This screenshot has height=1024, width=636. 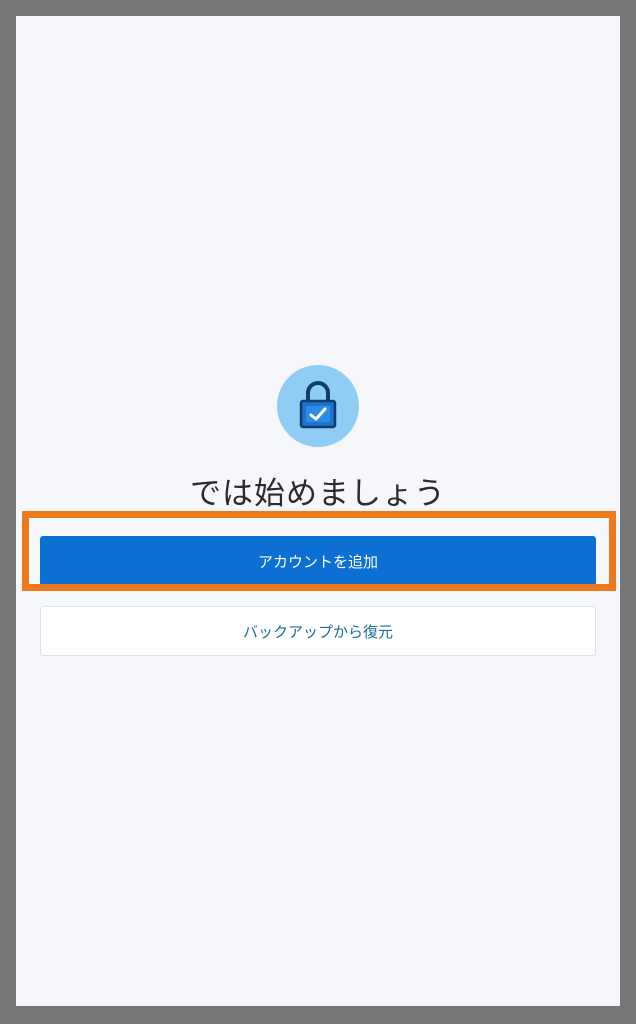 I want to click on lock-check-icon-graphic, so click(x=318, y=405).